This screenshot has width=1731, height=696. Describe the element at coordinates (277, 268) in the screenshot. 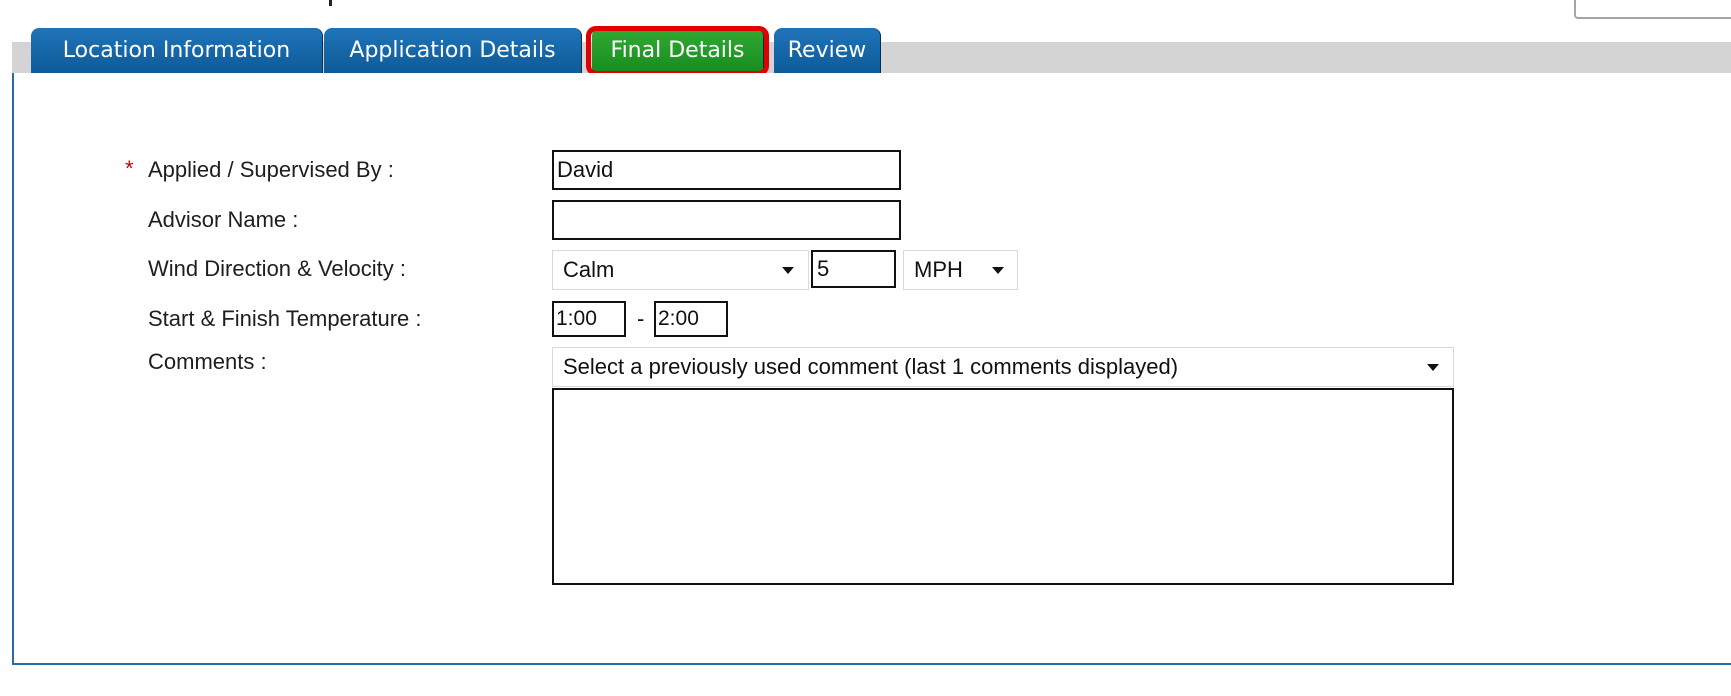

I see `wind-direction-velocity-label: Wind Direction & Velocity :` at that location.